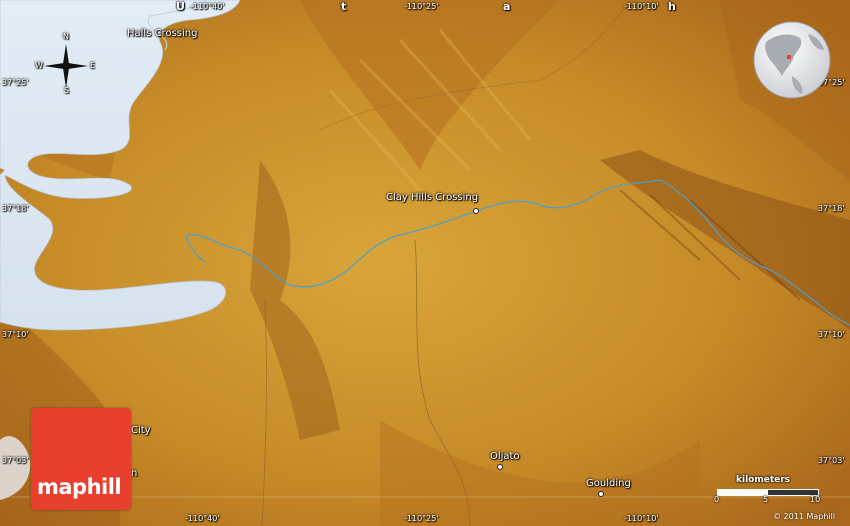 The height and width of the screenshot is (526, 850). I want to click on compass-rose, so click(66, 66).